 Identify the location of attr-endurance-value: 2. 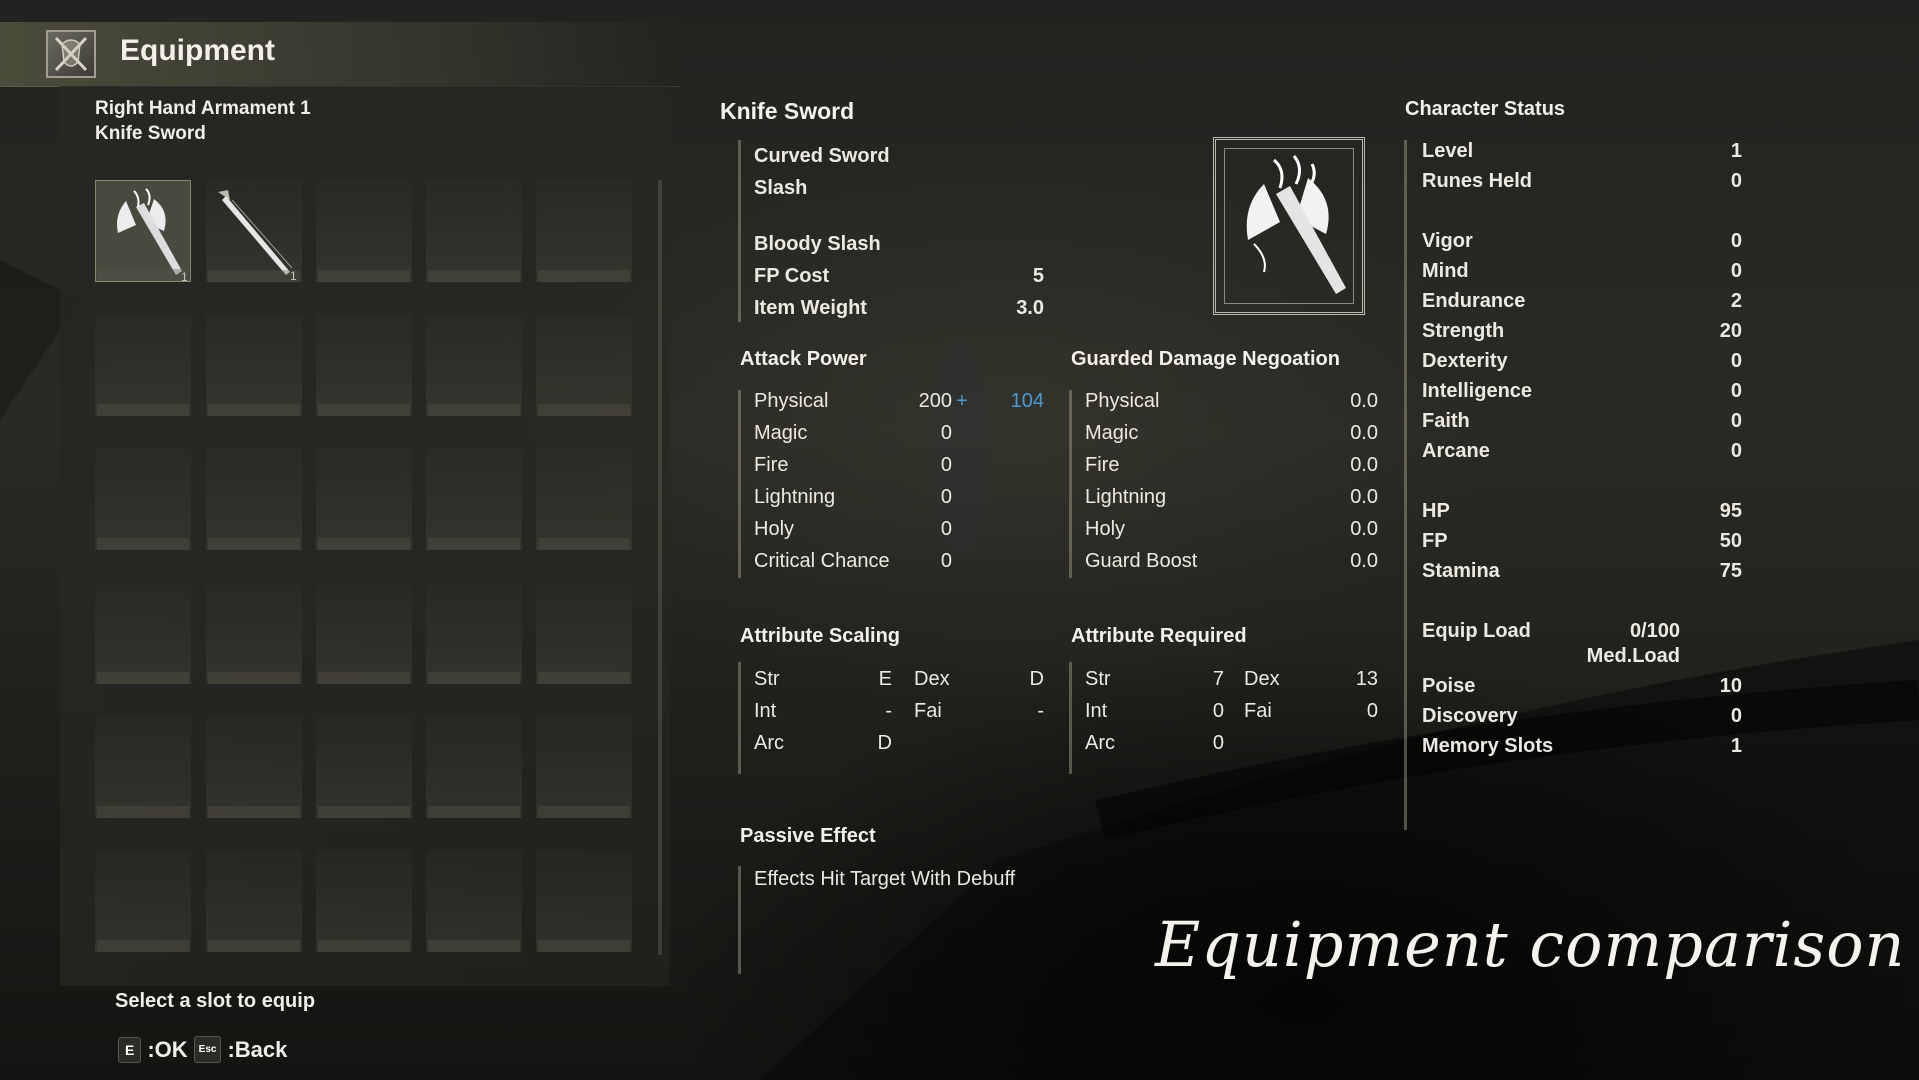
(1736, 301).